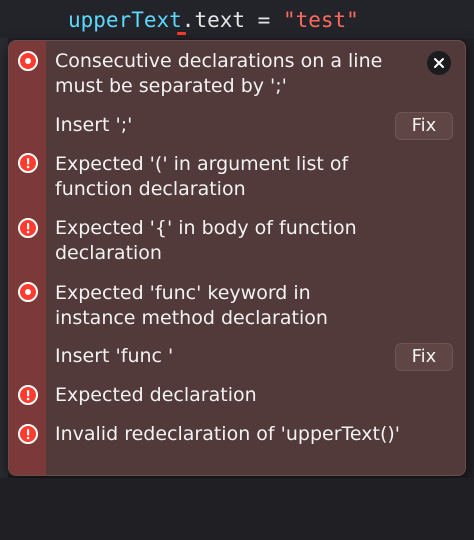  I want to click on fixit-message: Insert ';', so click(220, 125).